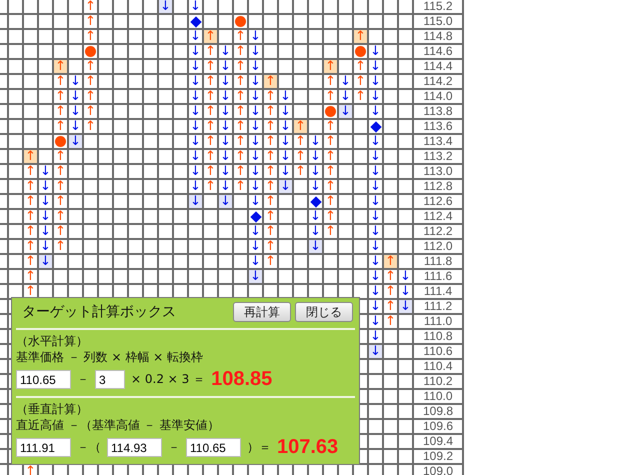 The width and height of the screenshot is (634, 475). I want to click on price-label: 110.8, so click(438, 336).